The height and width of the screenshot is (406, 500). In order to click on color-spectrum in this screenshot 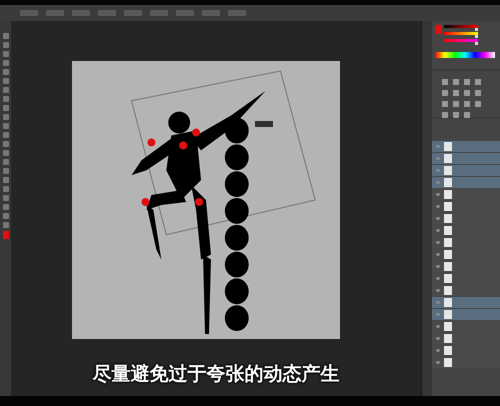, I will do `click(465, 55)`.